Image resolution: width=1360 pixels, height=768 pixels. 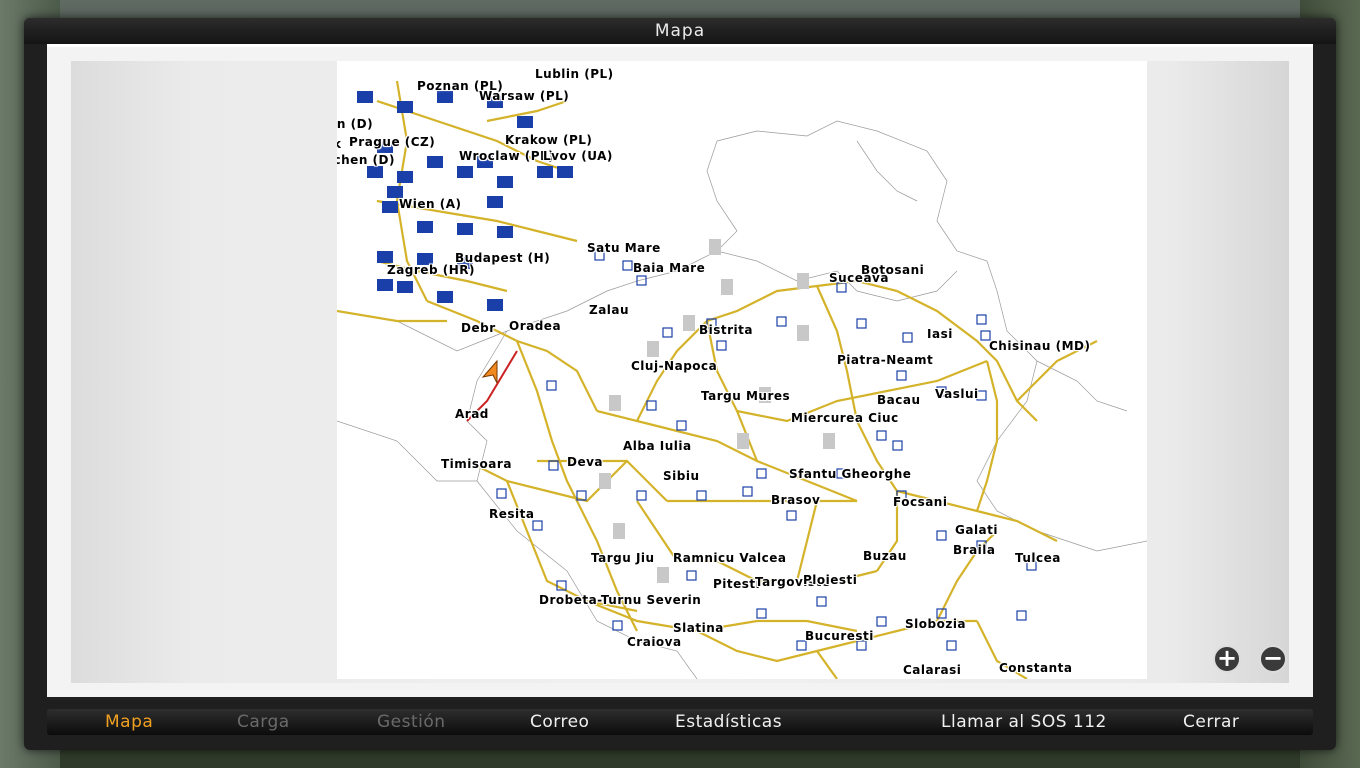 I want to click on menu-gestion: Gestión, so click(x=411, y=722).